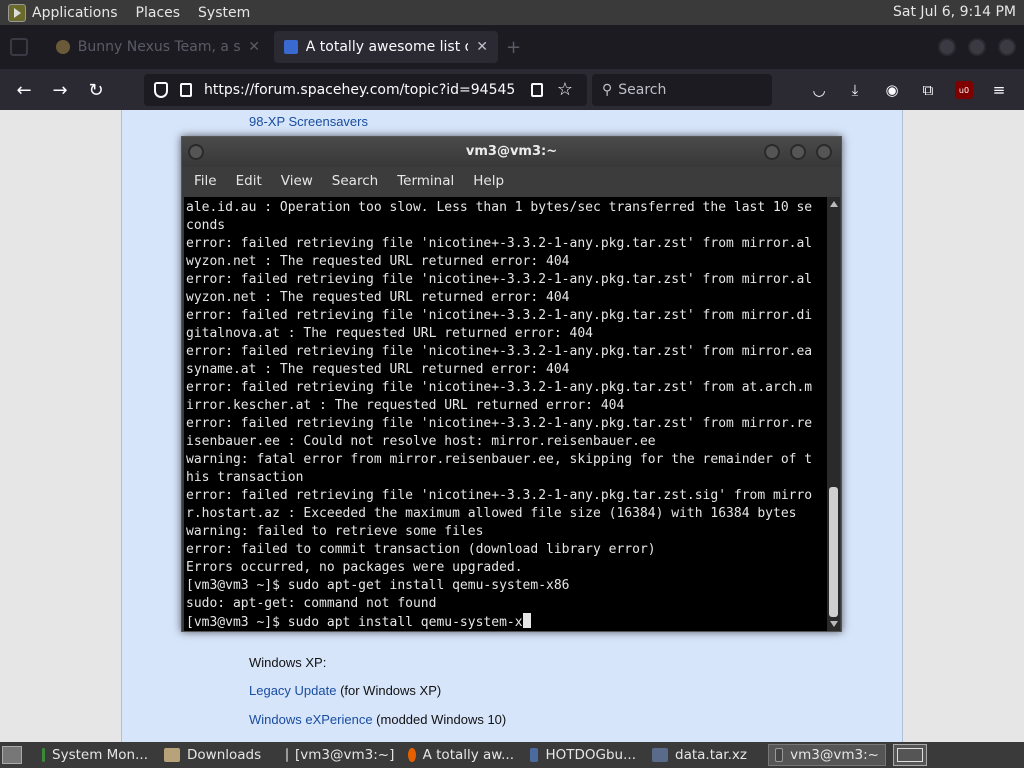  I want to click on search-icon: ⚲, so click(607, 90).